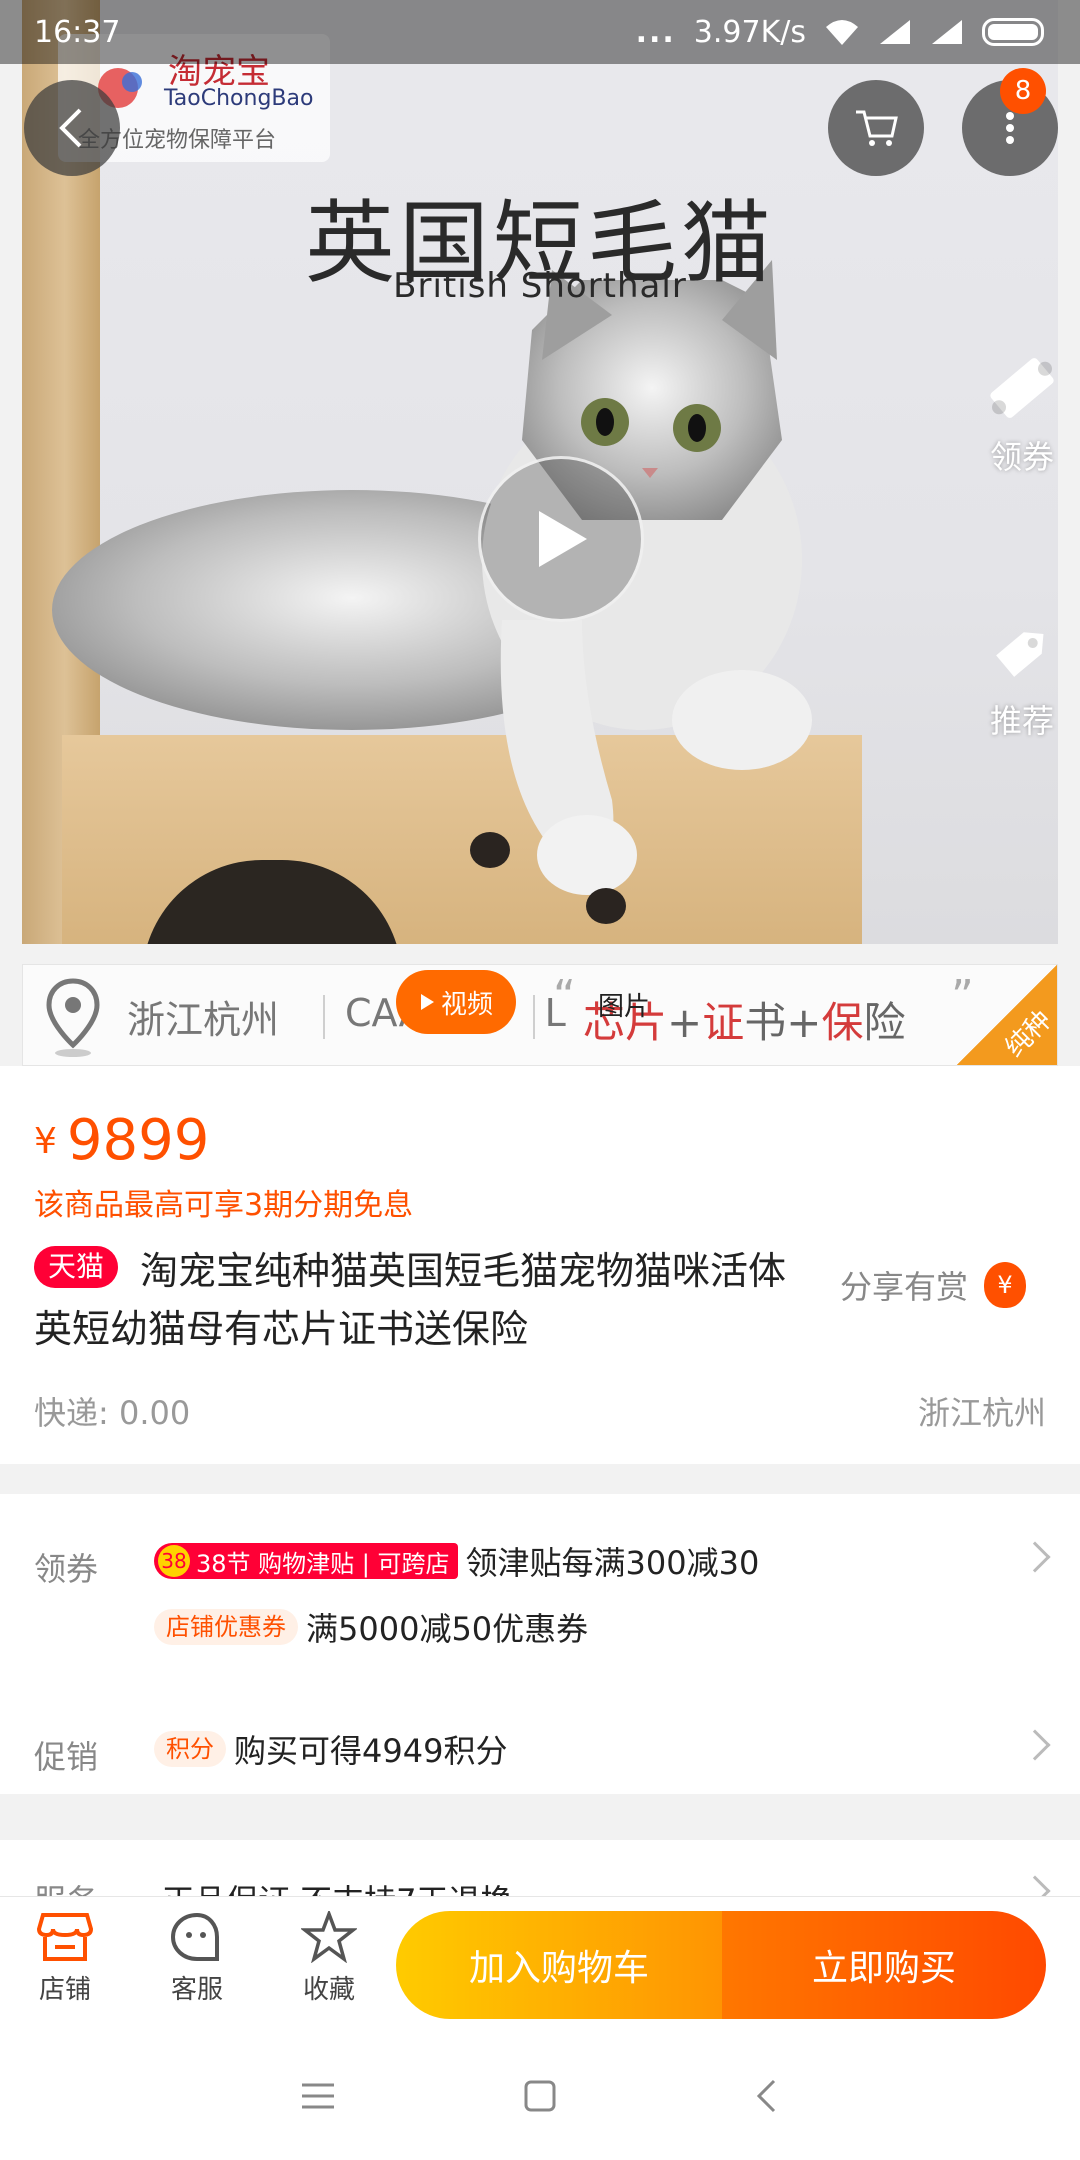 The image size is (1080, 2160). I want to click on side-recommend-label: 推荐, so click(1021, 721).